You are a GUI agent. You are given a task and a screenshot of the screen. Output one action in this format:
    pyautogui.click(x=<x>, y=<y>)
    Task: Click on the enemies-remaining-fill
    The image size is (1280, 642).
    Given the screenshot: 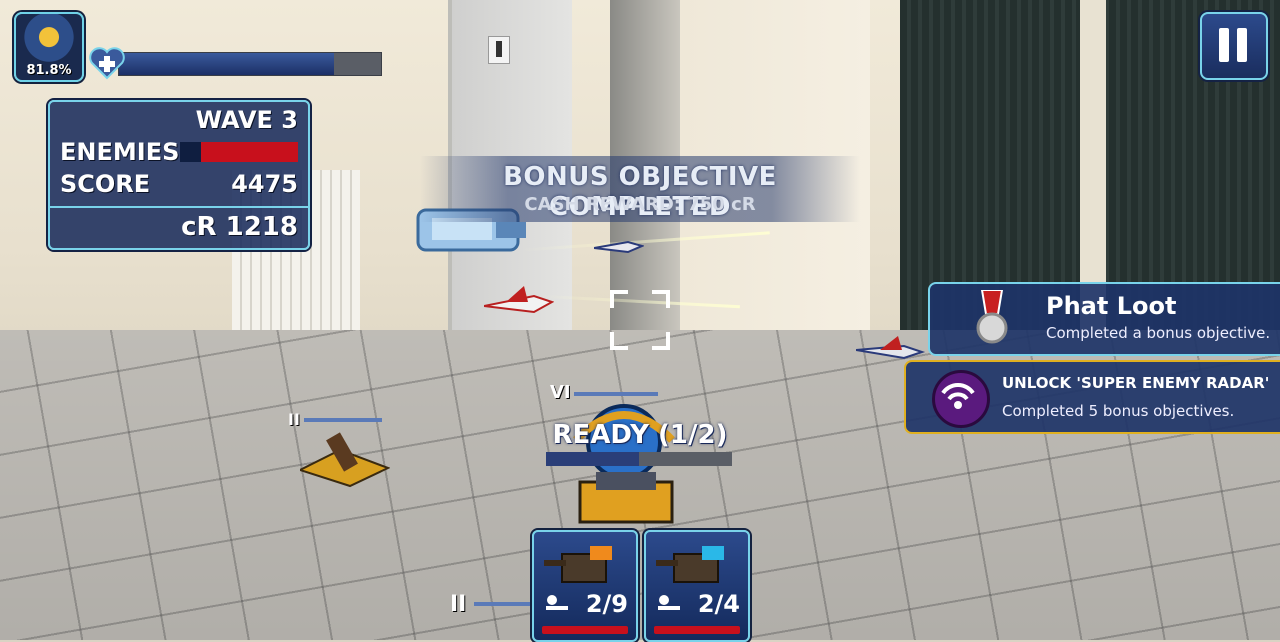 What is the action you would take?
    pyautogui.click(x=249, y=152)
    